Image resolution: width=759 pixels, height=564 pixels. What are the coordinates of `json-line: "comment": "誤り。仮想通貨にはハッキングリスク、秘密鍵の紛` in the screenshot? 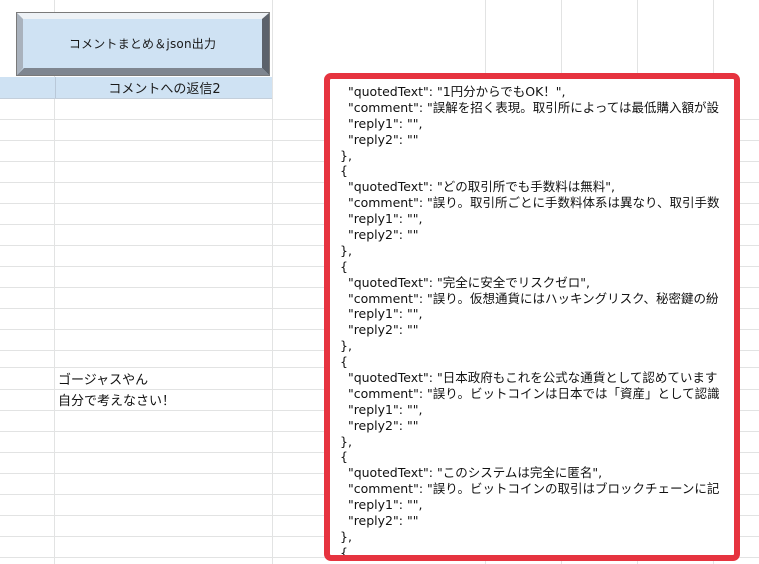 It's located at (529, 298).